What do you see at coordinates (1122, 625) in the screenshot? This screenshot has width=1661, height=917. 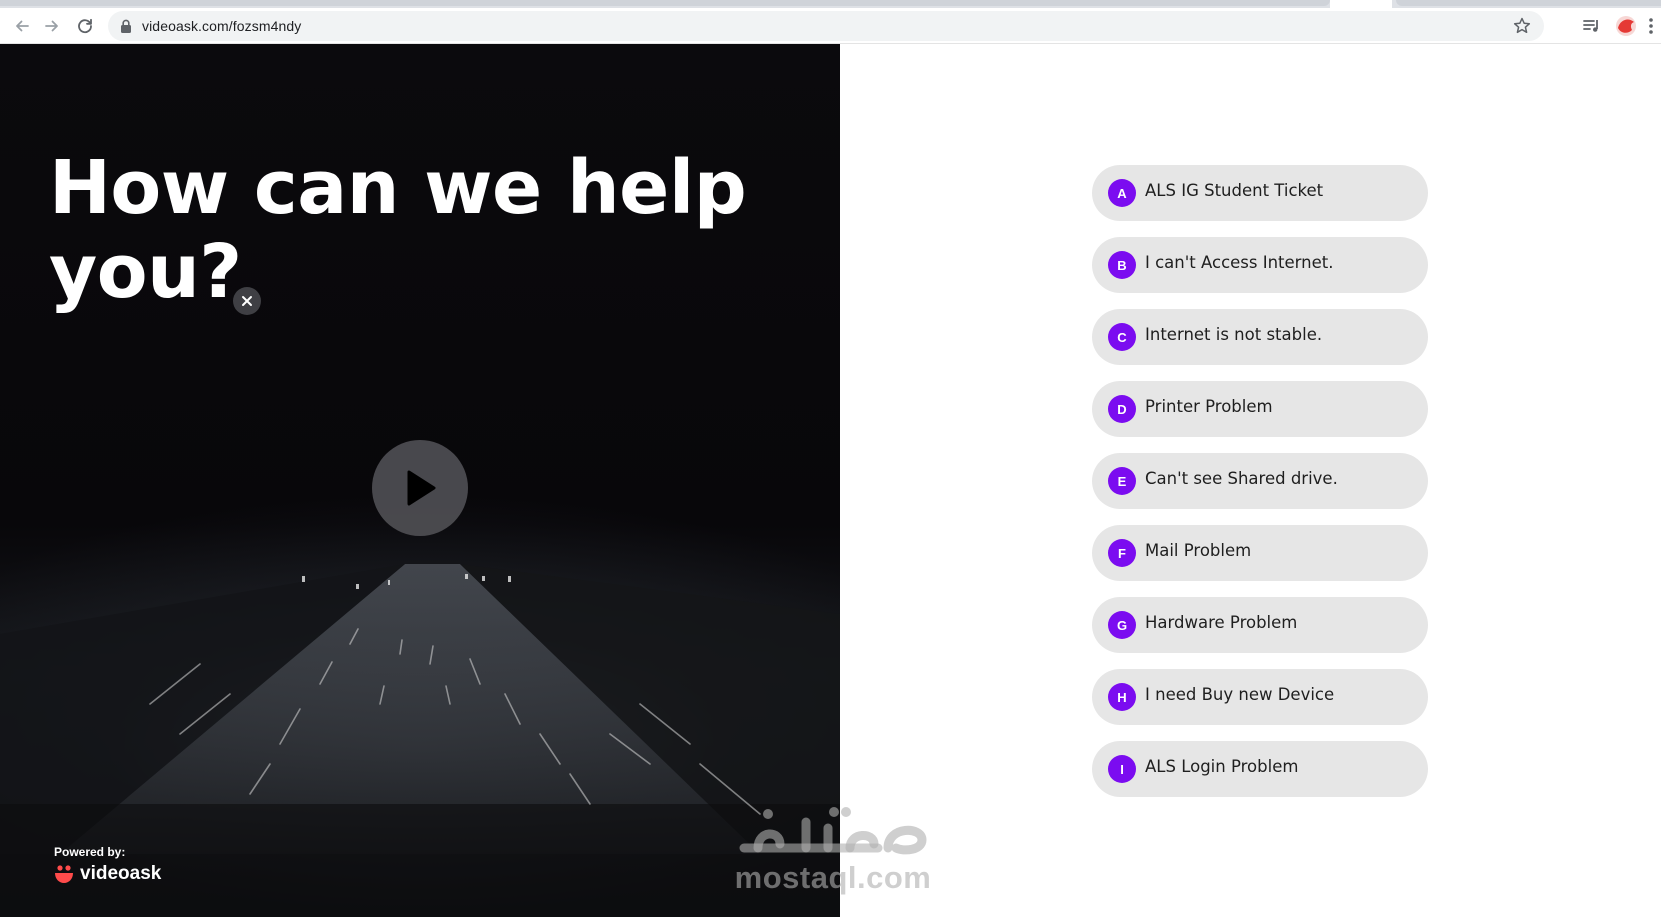 I see `option-letter-badge: G` at bounding box center [1122, 625].